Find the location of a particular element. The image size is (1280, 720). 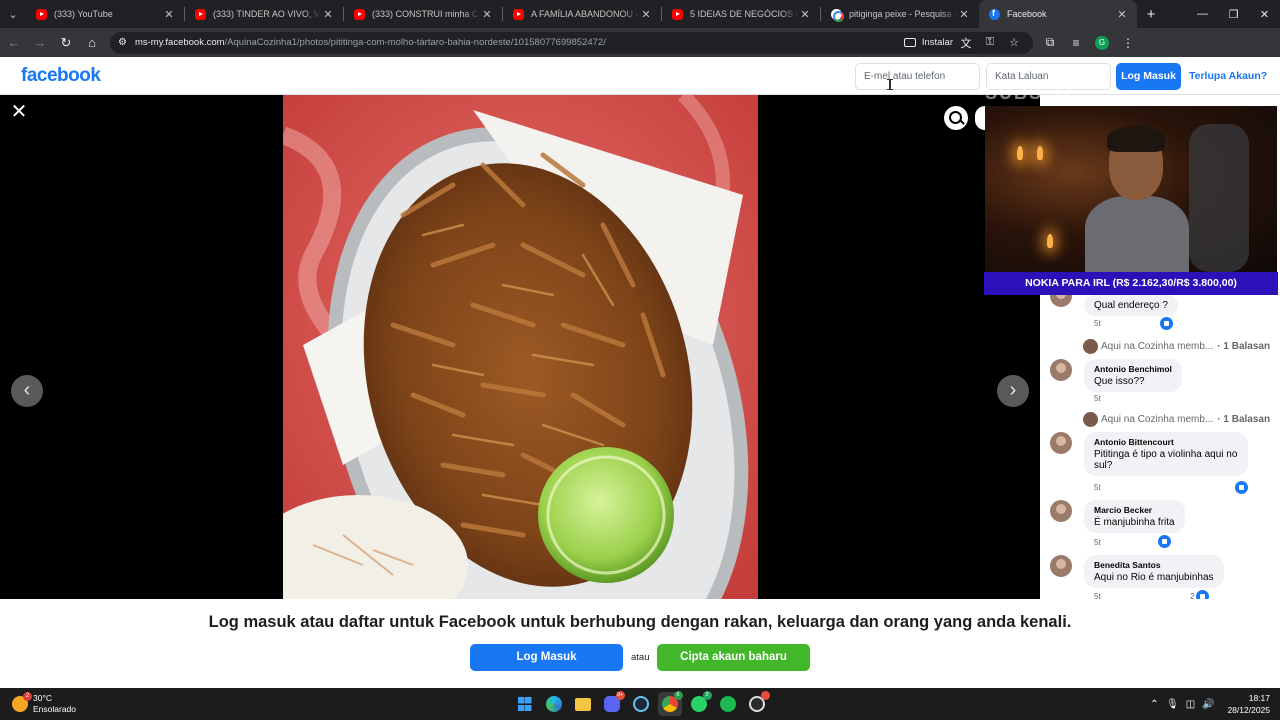

comment-author: Benedita Santos is located at coordinates (1154, 565).